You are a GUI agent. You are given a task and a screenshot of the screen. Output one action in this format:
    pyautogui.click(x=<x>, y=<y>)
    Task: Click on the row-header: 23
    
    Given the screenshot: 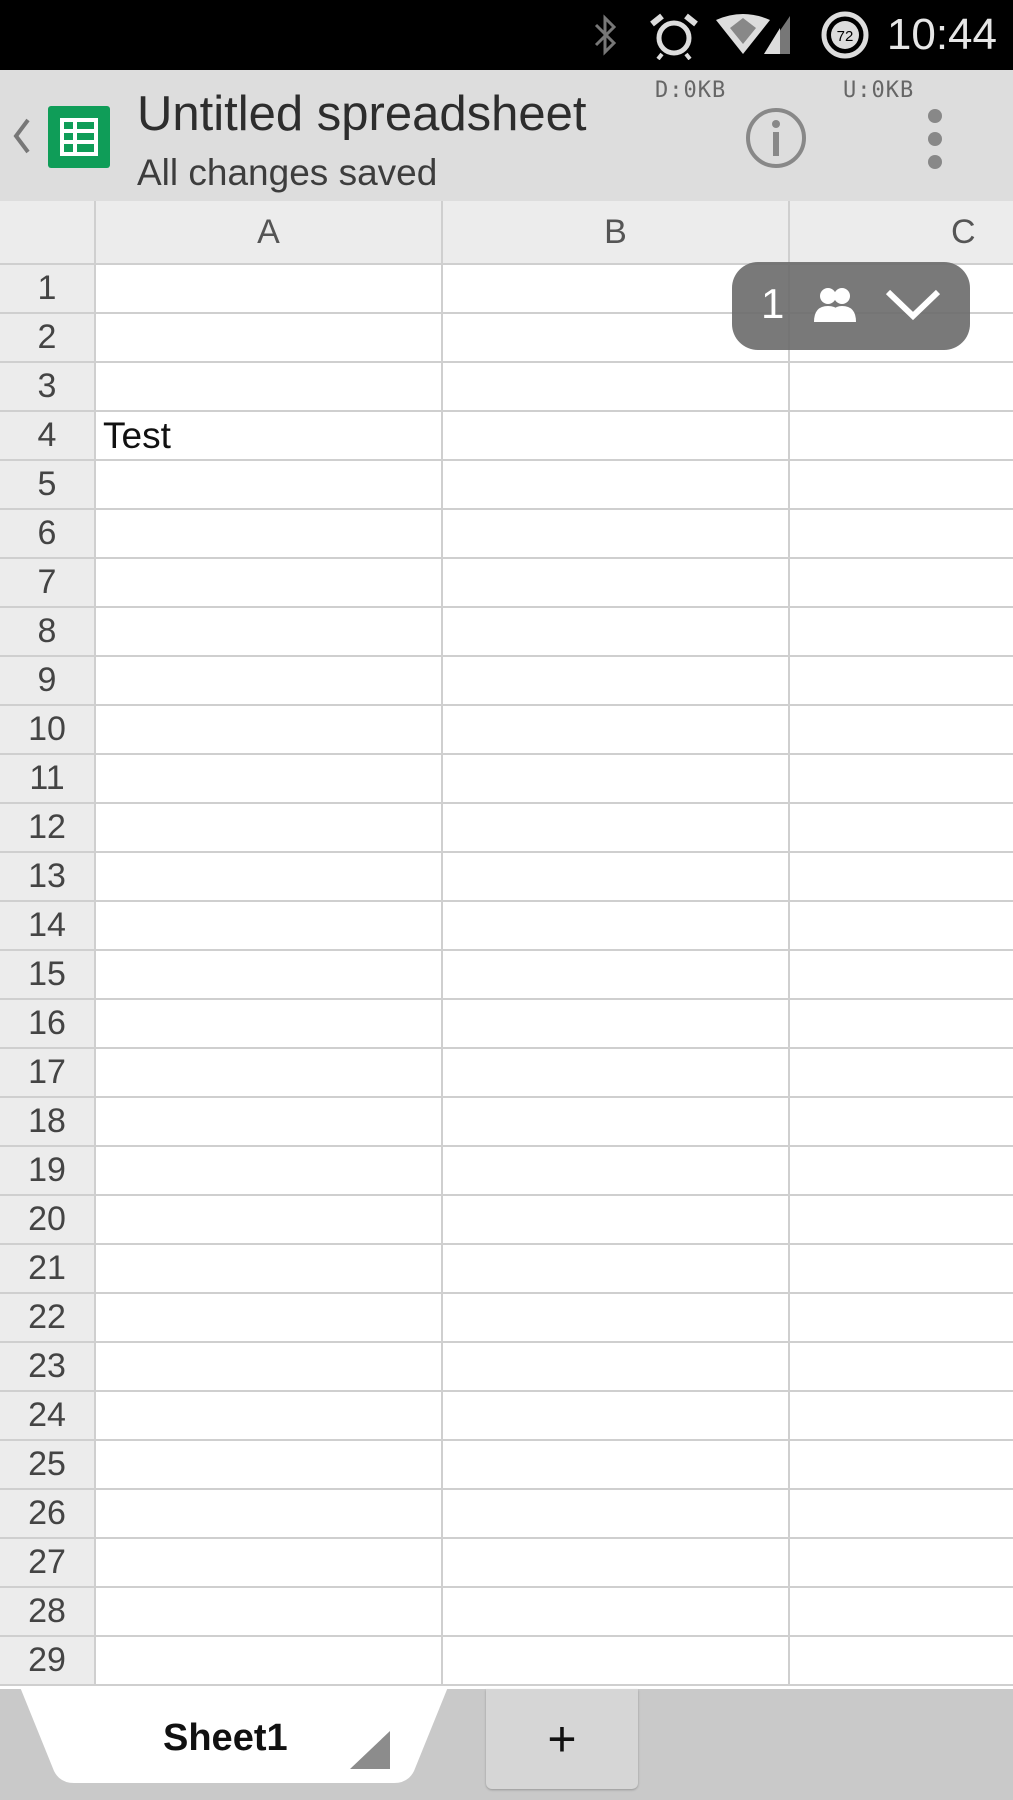 What is the action you would take?
    pyautogui.click(x=48, y=1367)
    